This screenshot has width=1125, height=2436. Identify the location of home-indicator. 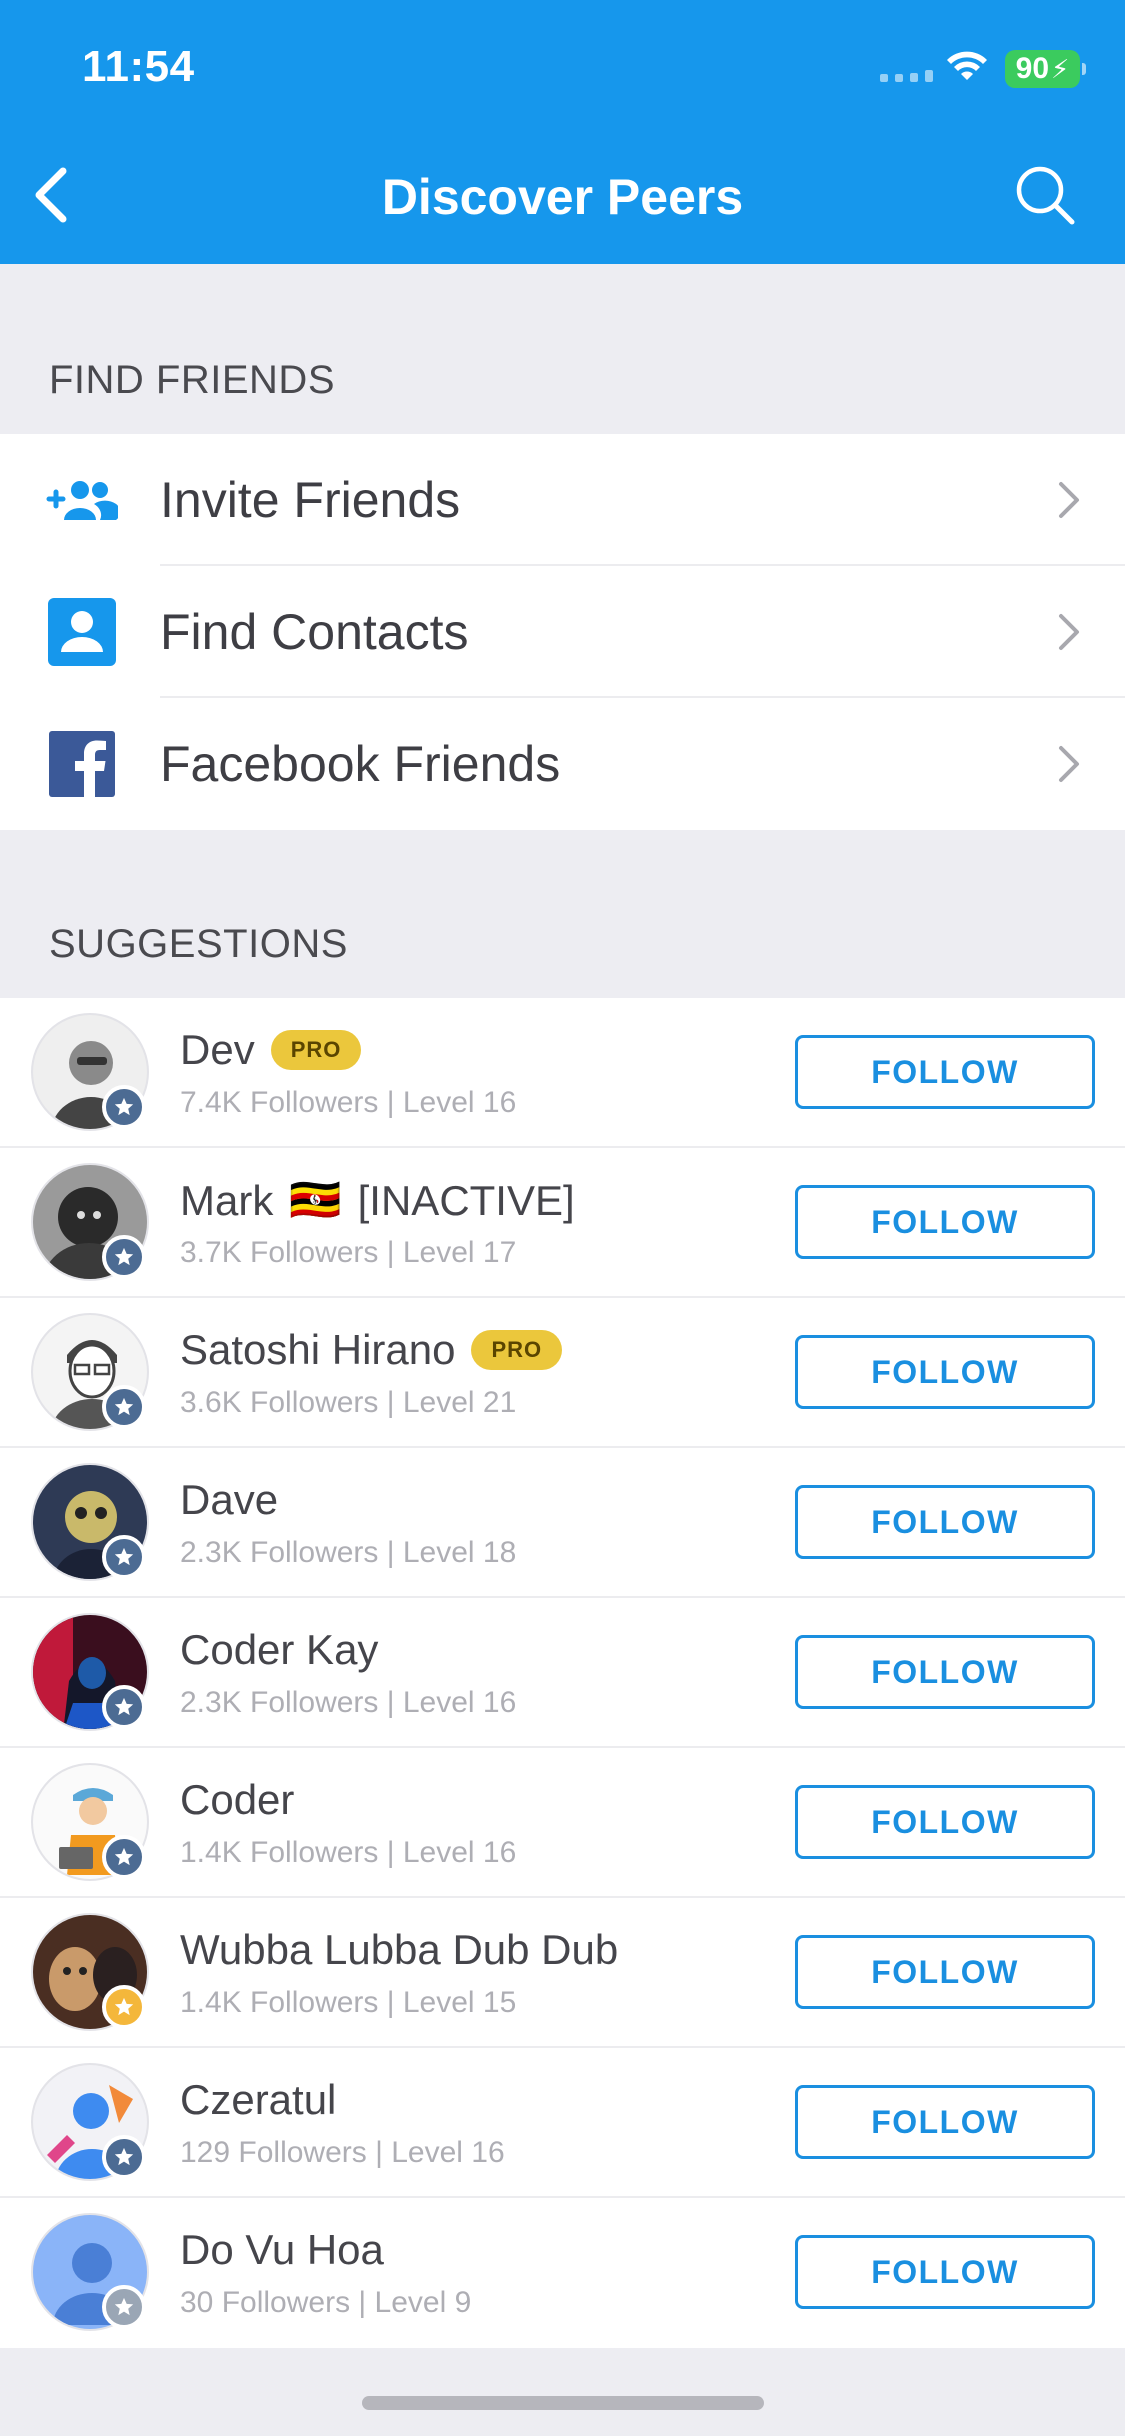
(563, 2403).